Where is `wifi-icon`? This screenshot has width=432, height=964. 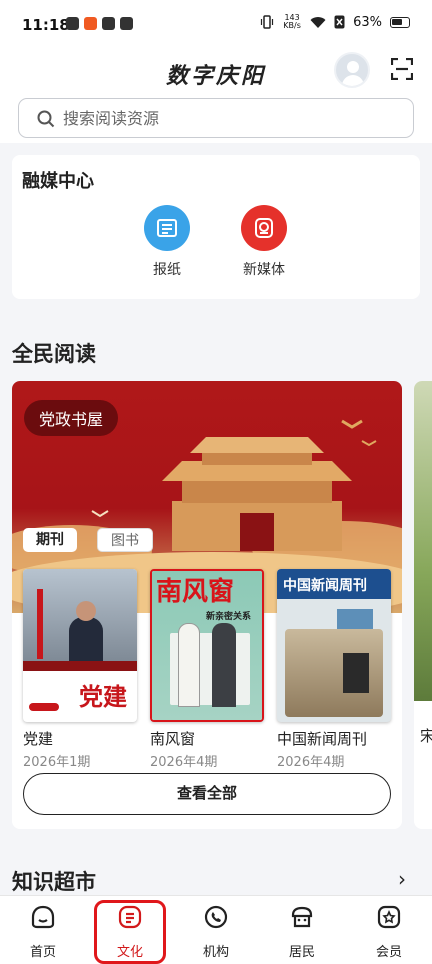
wifi-icon is located at coordinates (318, 22).